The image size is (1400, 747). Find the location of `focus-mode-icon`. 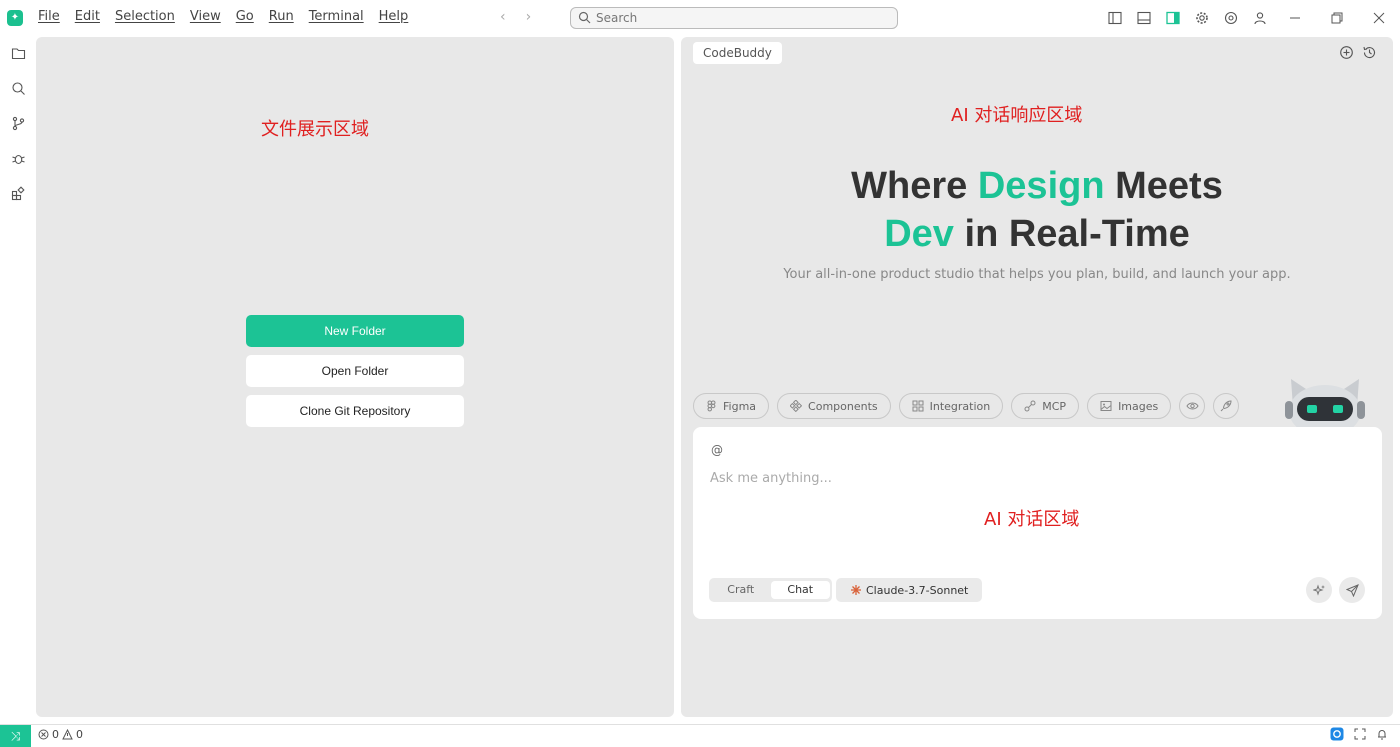

focus-mode-icon is located at coordinates (1360, 734).